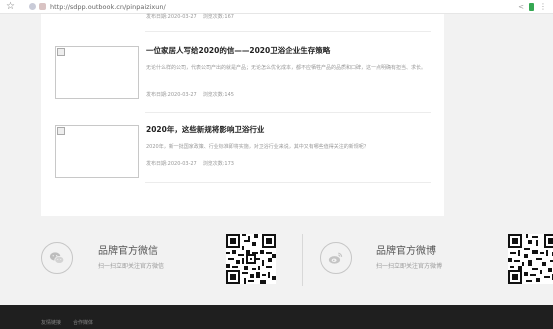  What do you see at coordinates (32, 6) in the screenshot?
I see `site-icon` at bounding box center [32, 6].